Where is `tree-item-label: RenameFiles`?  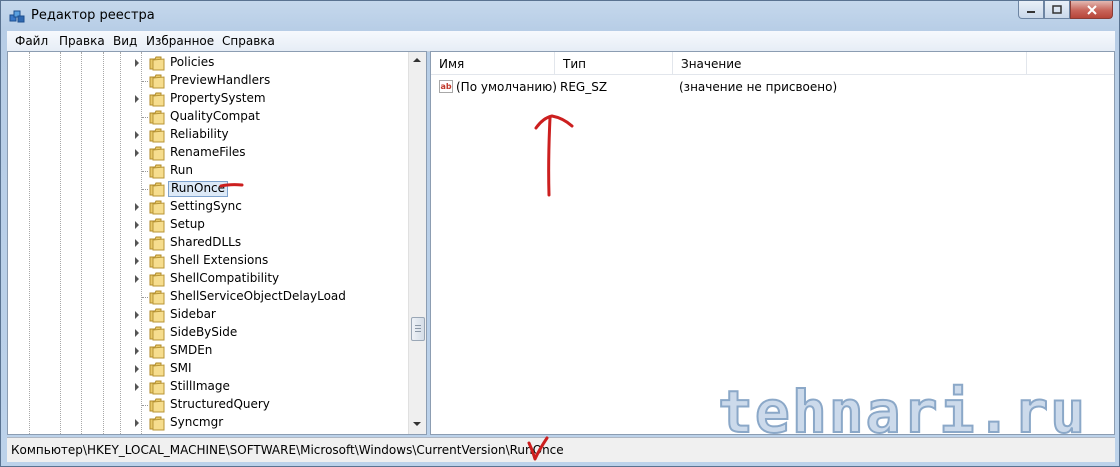 tree-item-label: RenameFiles is located at coordinates (208, 152).